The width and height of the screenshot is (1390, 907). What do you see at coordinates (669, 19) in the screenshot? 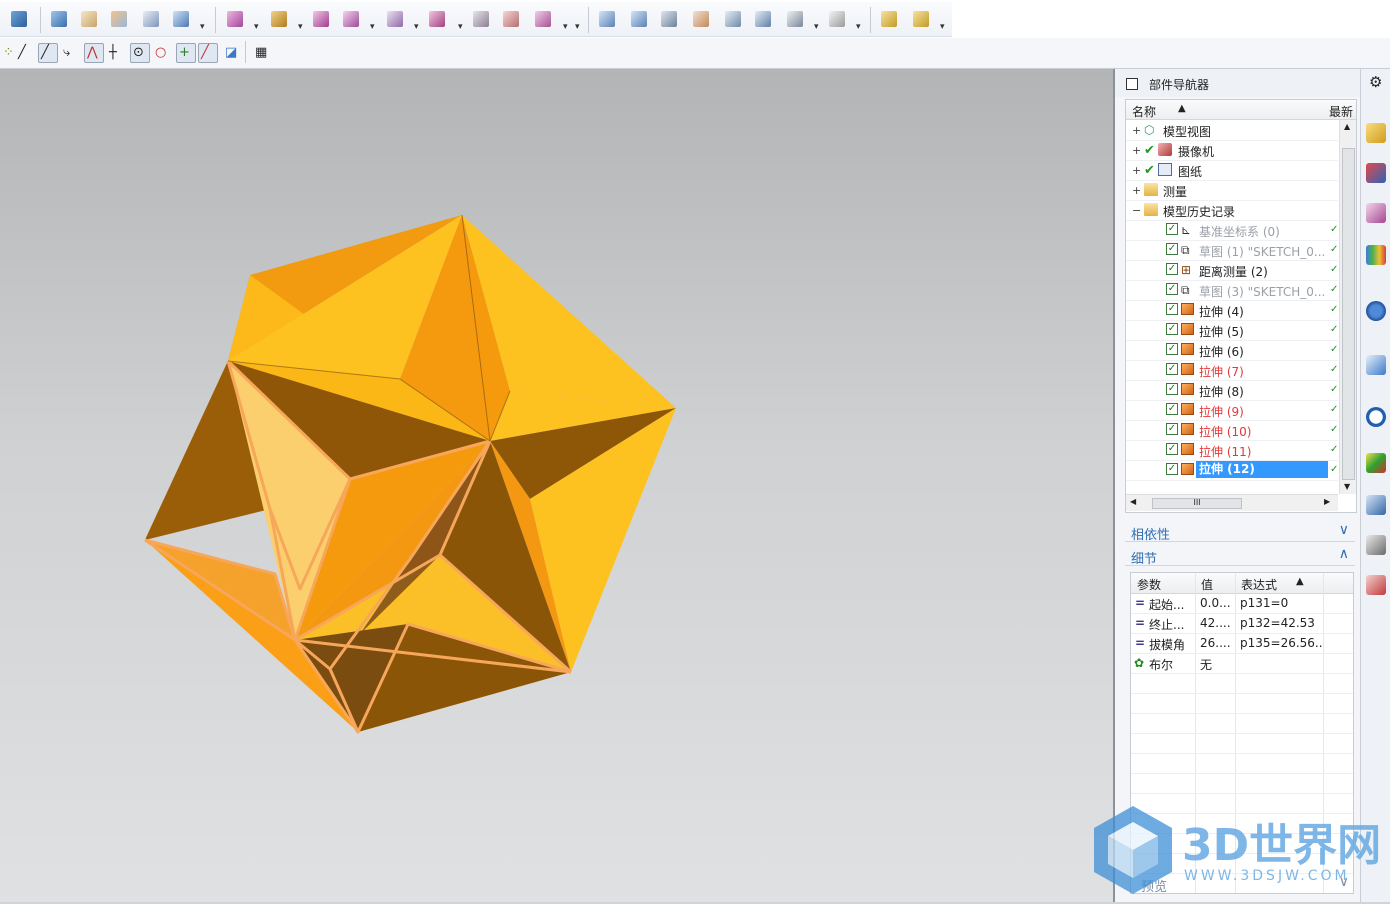
I see `bounded-plane-icon` at bounding box center [669, 19].